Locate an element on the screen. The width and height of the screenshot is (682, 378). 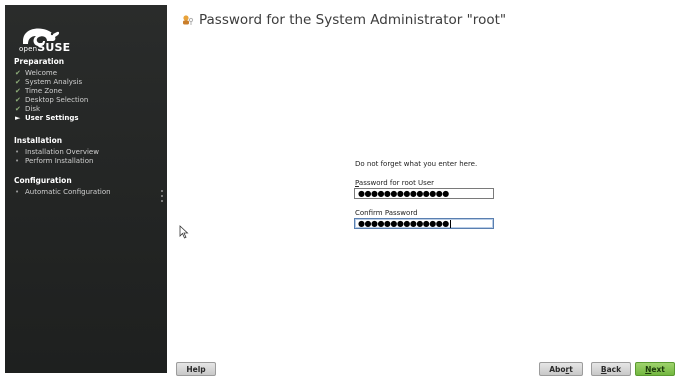
section-title-installation: Installation is located at coordinates (38, 140).